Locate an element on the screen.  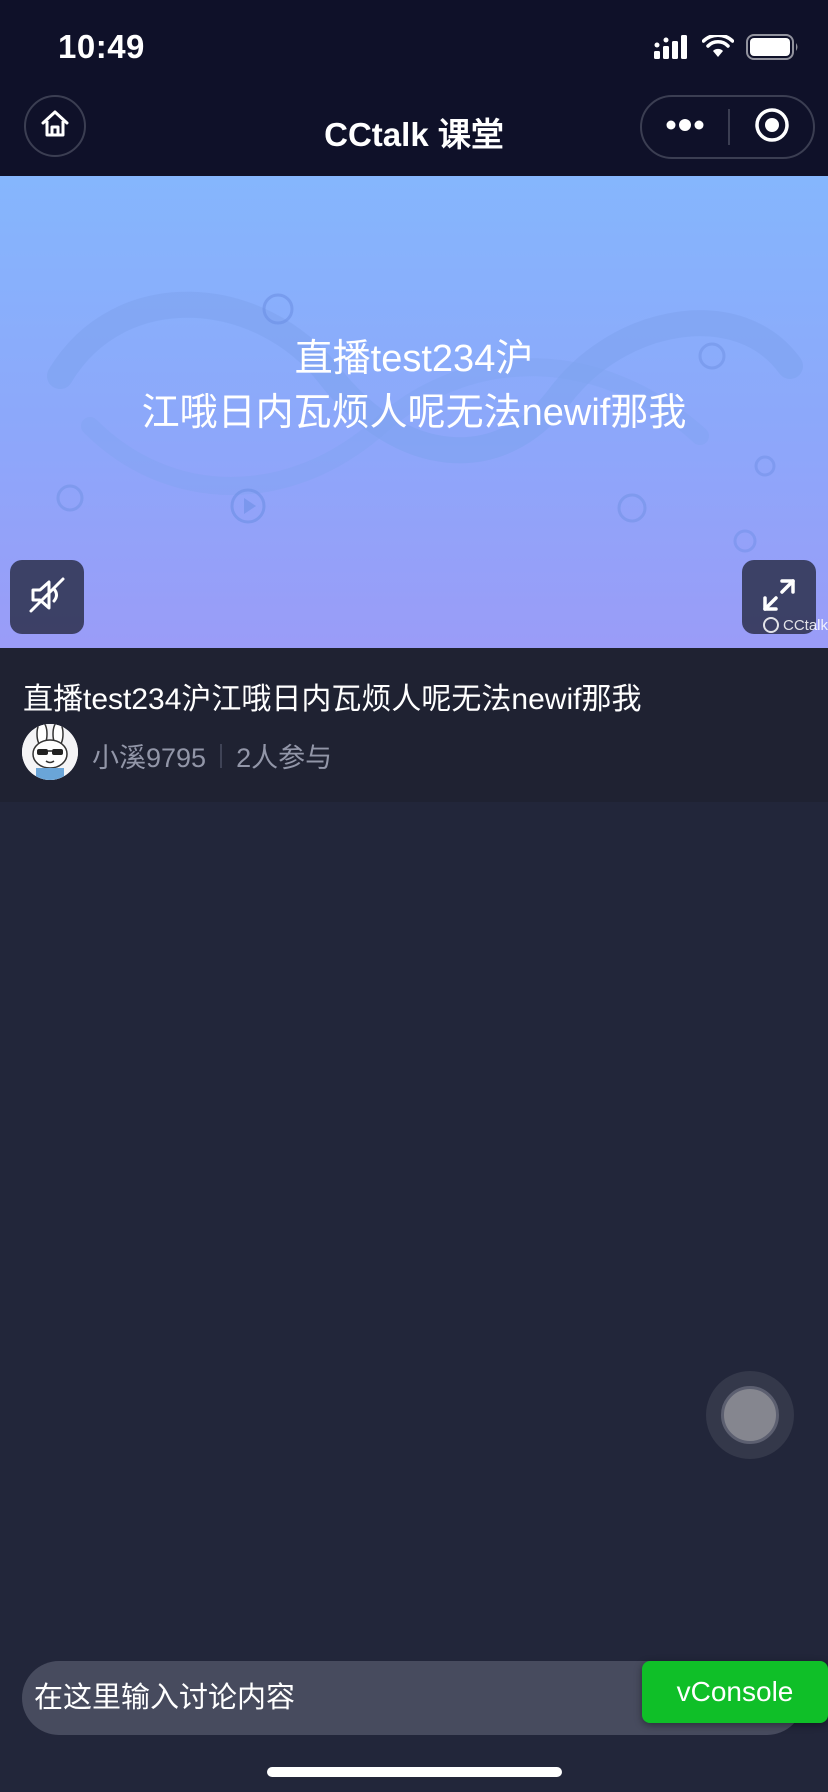
top-bar: 10:49 CCtalk 课堂 is located at coordinates (414, 88).